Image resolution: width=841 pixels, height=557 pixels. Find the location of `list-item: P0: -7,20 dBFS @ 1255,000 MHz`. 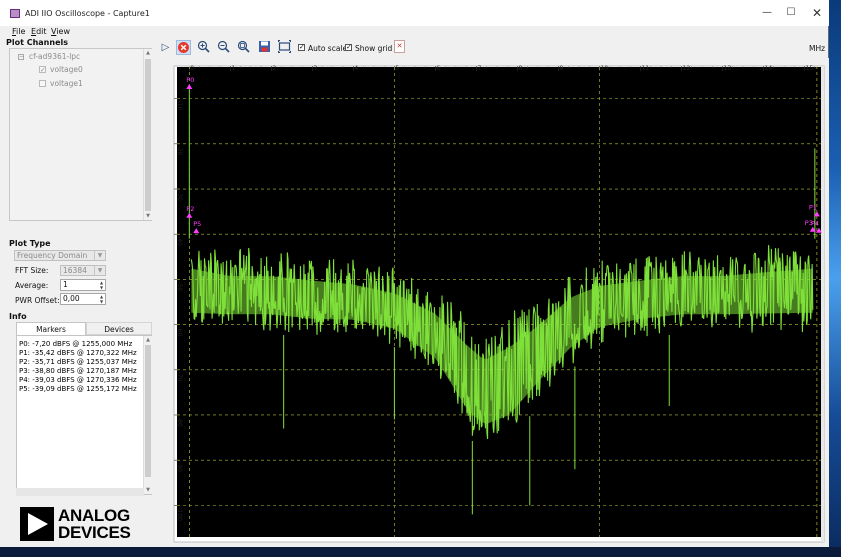

list-item: P0: -7,20 dBFS @ 1255,000 MHz is located at coordinates (76, 344).